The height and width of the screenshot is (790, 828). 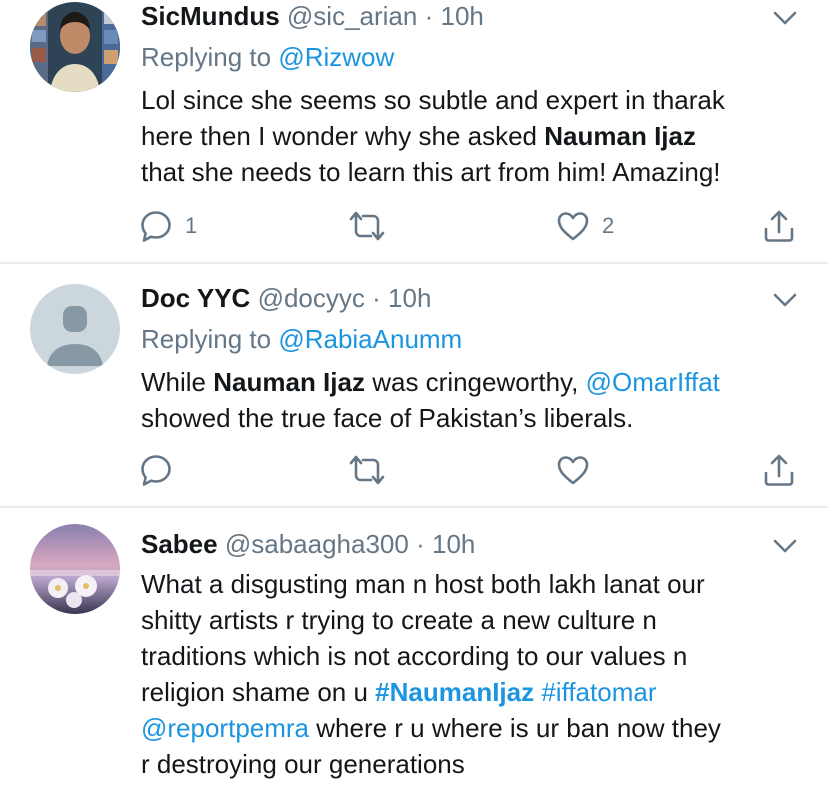 I want to click on tweet-header: SicMundus @sic_arian · 10h, so click(x=312, y=16).